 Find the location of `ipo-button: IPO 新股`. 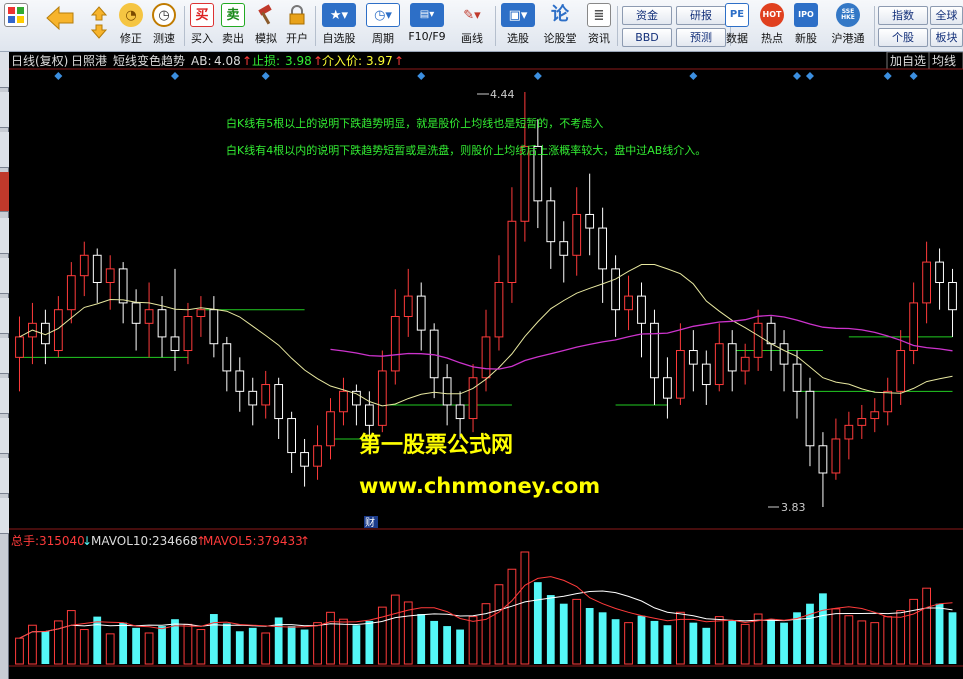

ipo-button: IPO 新股 is located at coordinates (806, 26).